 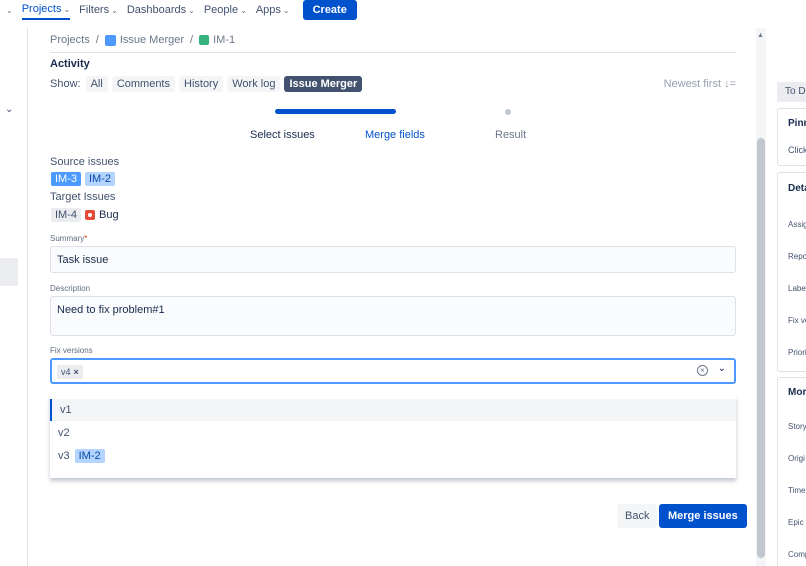 I want to click on nav-filters: Filters ⌄, so click(x=98, y=10).